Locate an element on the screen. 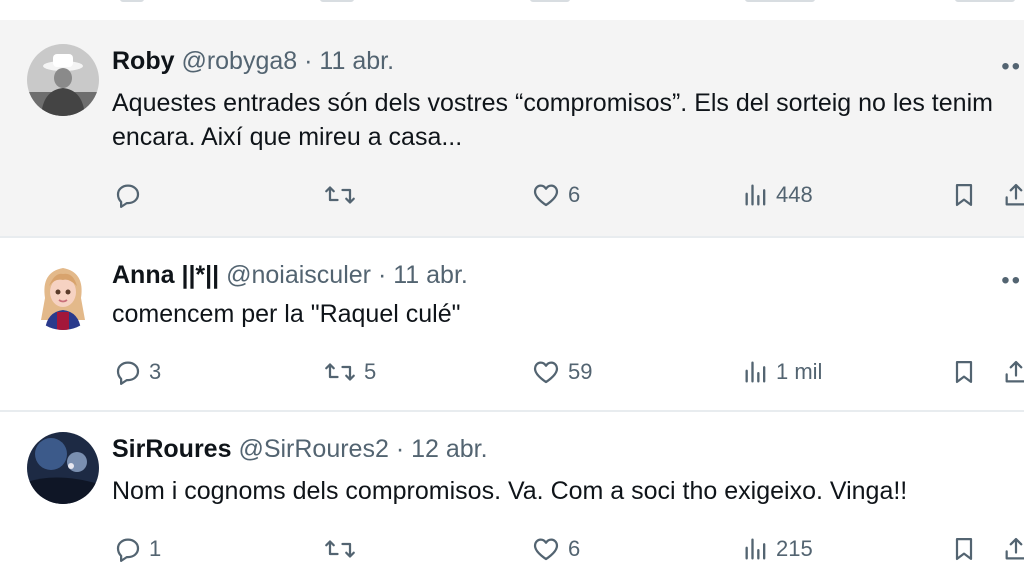 The image size is (1024, 576). author-name: Roby is located at coordinates (143, 61).